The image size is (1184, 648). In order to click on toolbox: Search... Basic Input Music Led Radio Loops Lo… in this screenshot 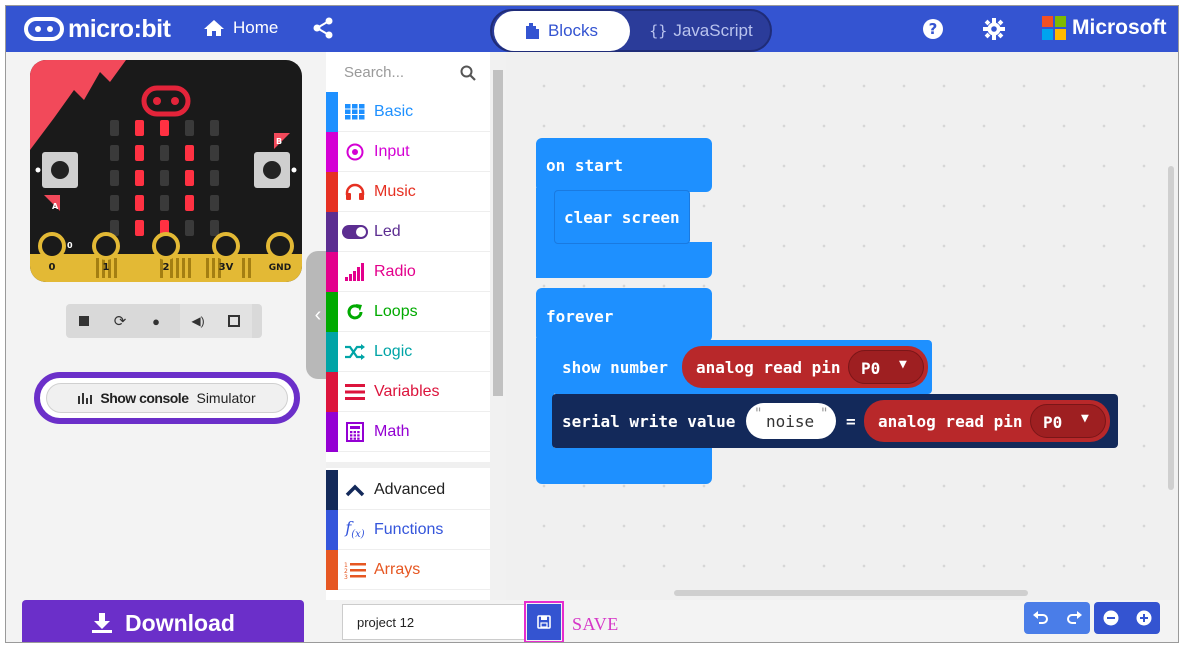, I will do `click(416, 326)`.